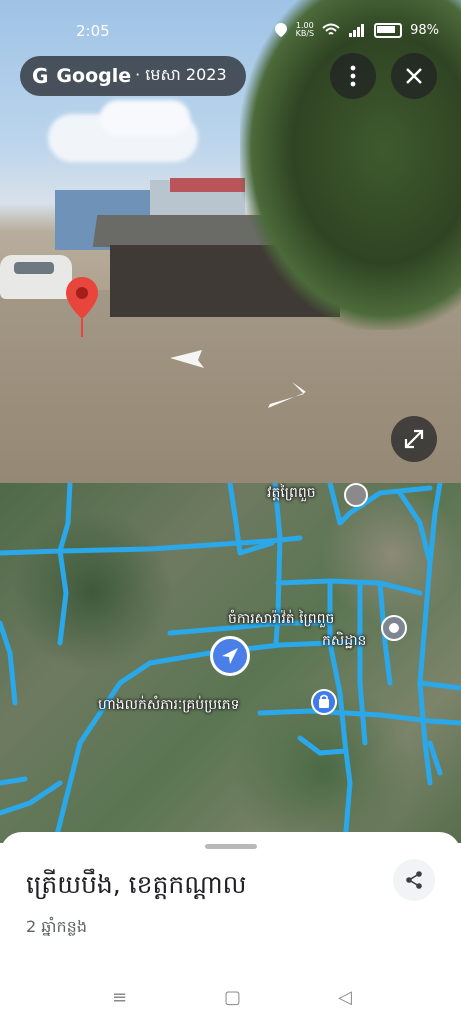 This screenshot has height=1024, width=461. What do you see at coordinates (40, 76) in the screenshot?
I see `google-g-icon: G` at bounding box center [40, 76].